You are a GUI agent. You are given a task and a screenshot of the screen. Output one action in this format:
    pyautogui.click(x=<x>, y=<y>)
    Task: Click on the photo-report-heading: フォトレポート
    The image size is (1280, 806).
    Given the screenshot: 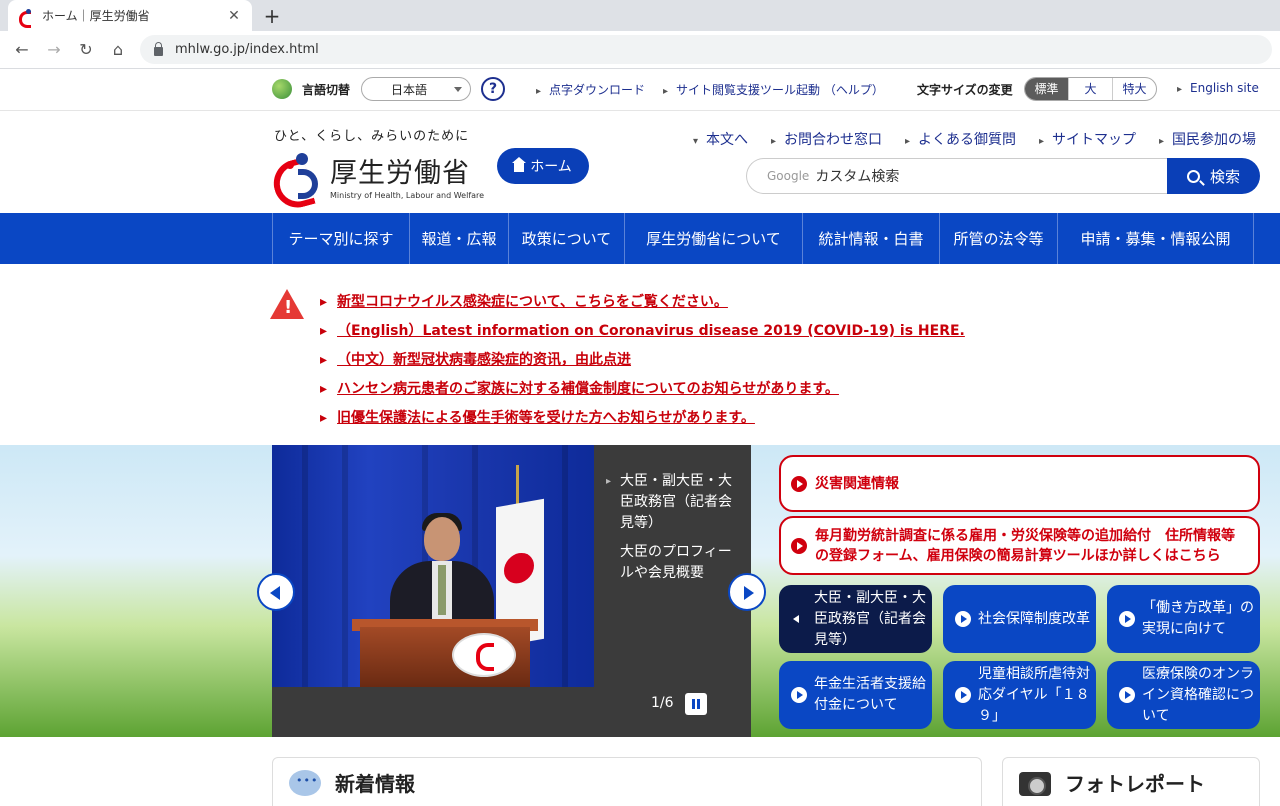 What is the action you would take?
    pyautogui.click(x=1135, y=784)
    